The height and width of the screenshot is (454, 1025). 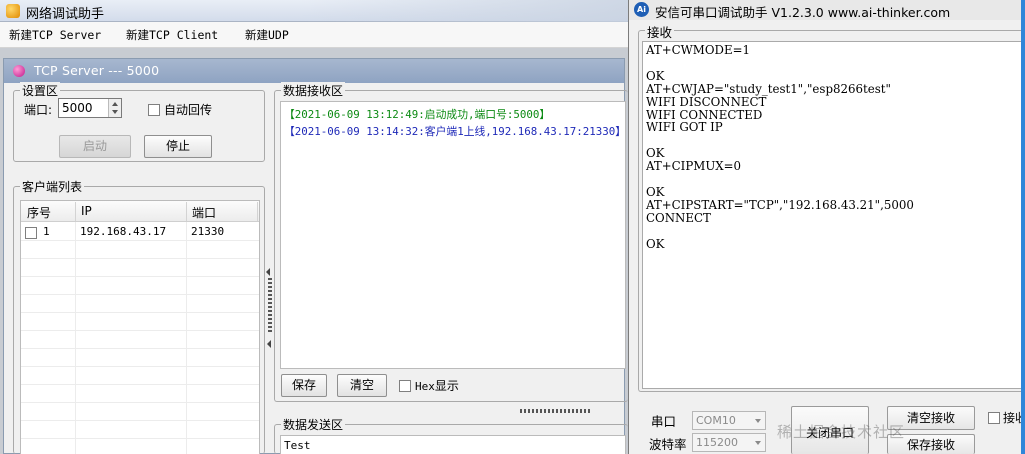 I want to click on vertical-splitter-handle, so click(x=270, y=306).